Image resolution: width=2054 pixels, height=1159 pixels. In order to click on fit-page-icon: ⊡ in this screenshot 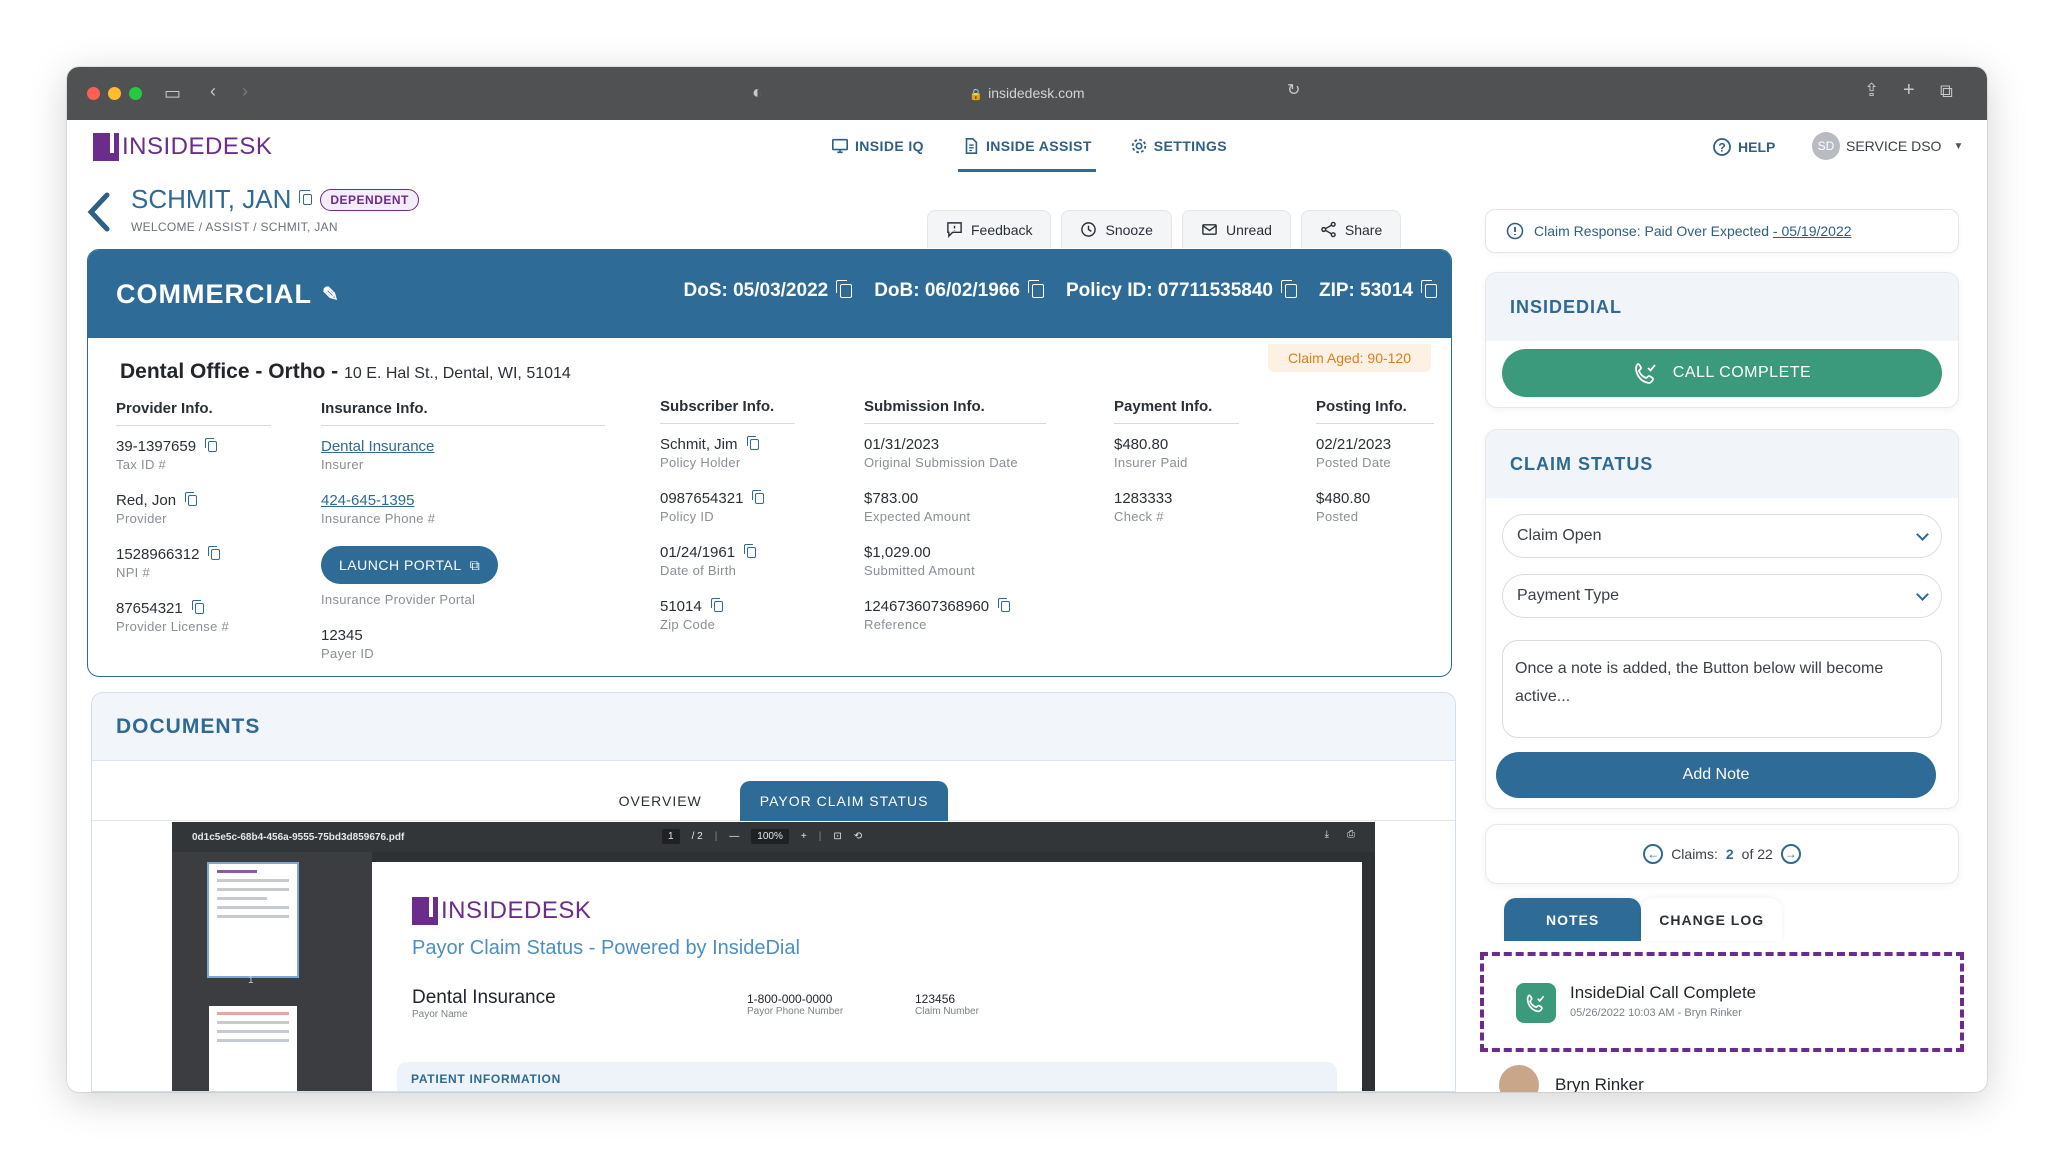, I will do `click(837, 836)`.